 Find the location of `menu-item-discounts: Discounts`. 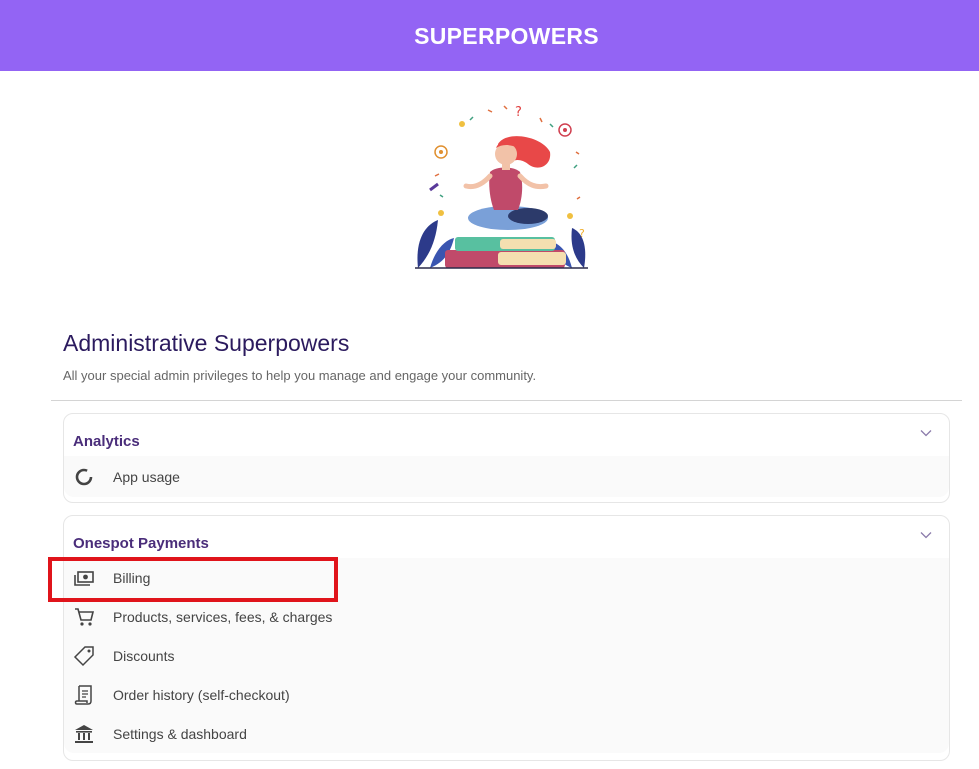

menu-item-discounts: Discounts is located at coordinates (506, 655).